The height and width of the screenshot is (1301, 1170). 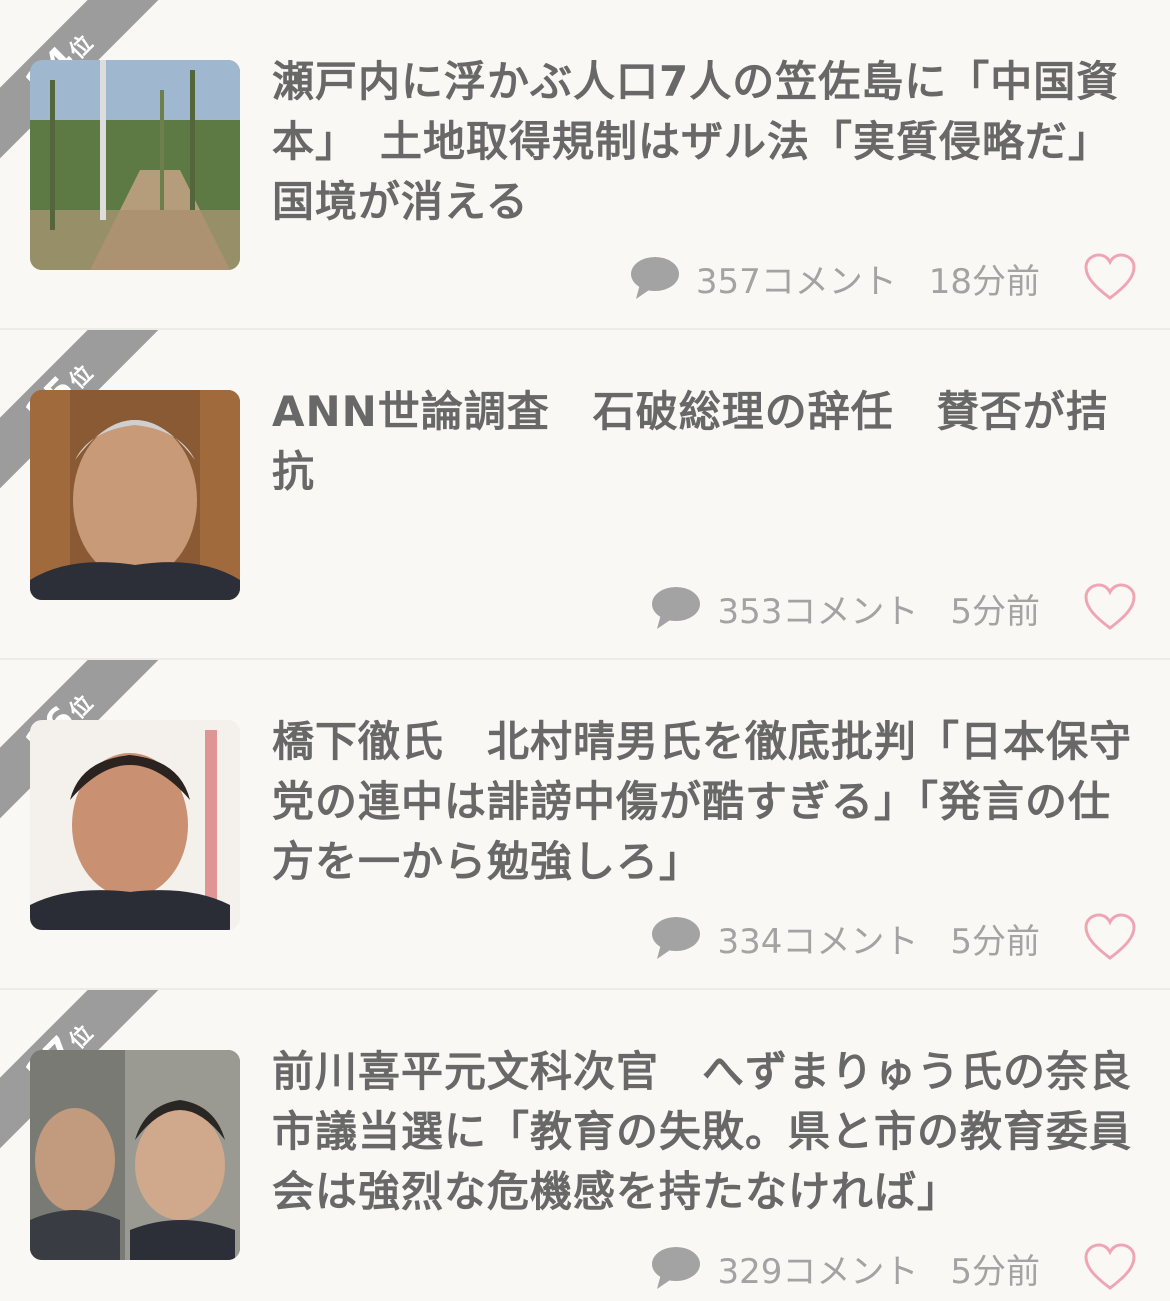 I want to click on article-title: ANN世論調査 石破総理の辞任 賛否が拮抗, so click(x=707, y=442).